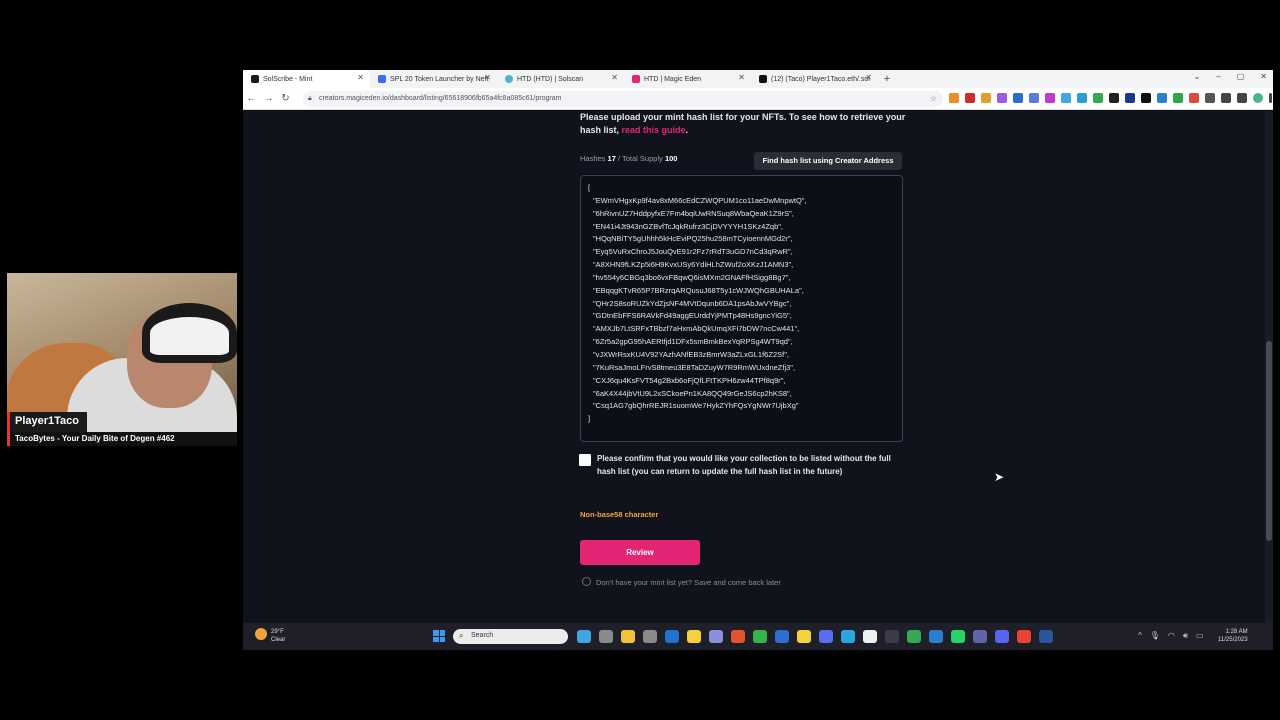 This screenshot has width=1280, height=720. I want to click on scrollbar-thumb, so click(1269, 441).